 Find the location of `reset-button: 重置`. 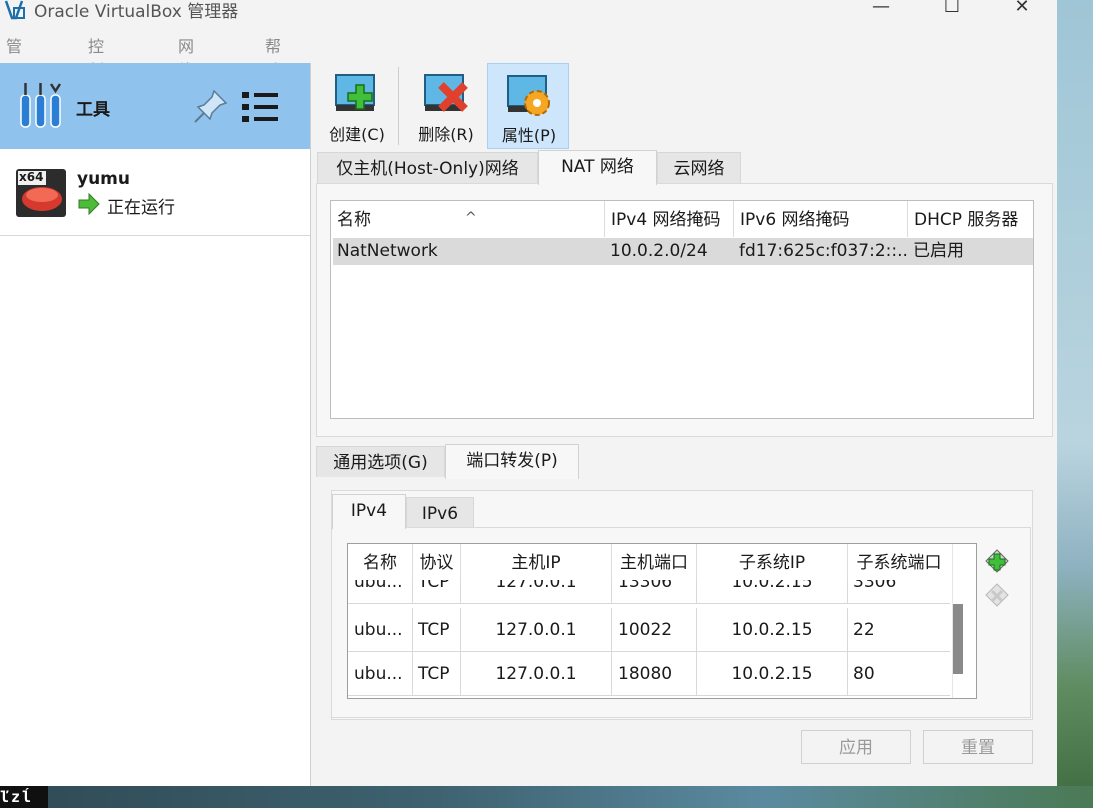

reset-button: 重置 is located at coordinates (978, 747).